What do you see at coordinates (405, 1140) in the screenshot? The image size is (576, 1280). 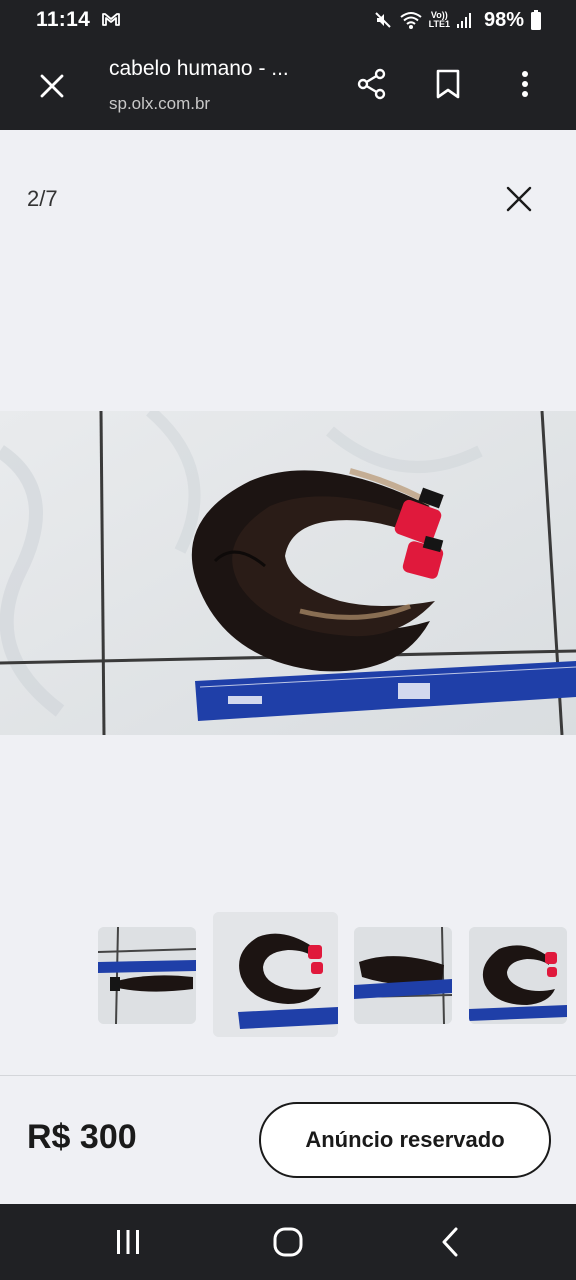 I see `listing-reserved-button: Anúncio reservado` at bounding box center [405, 1140].